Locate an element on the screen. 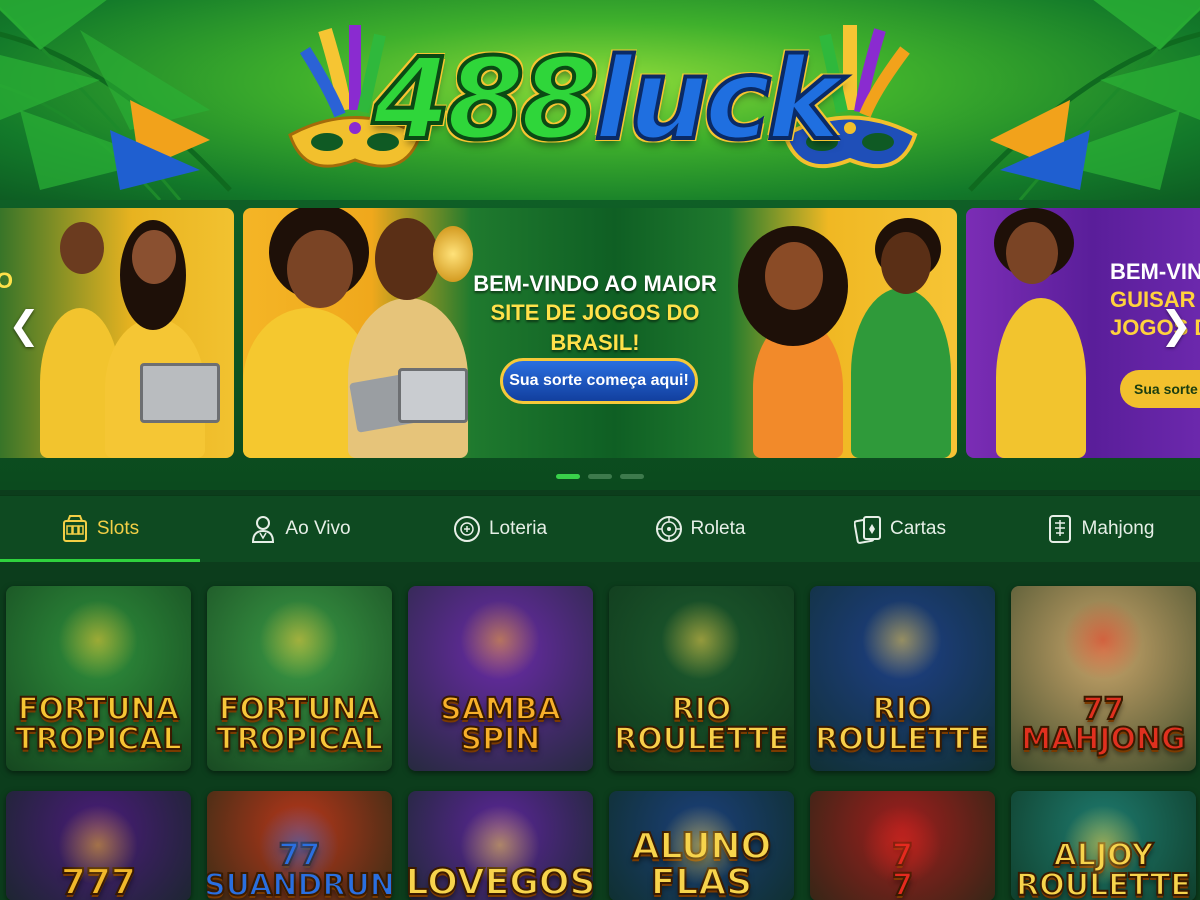  roulette-wheel-icon is located at coordinates (669, 529).